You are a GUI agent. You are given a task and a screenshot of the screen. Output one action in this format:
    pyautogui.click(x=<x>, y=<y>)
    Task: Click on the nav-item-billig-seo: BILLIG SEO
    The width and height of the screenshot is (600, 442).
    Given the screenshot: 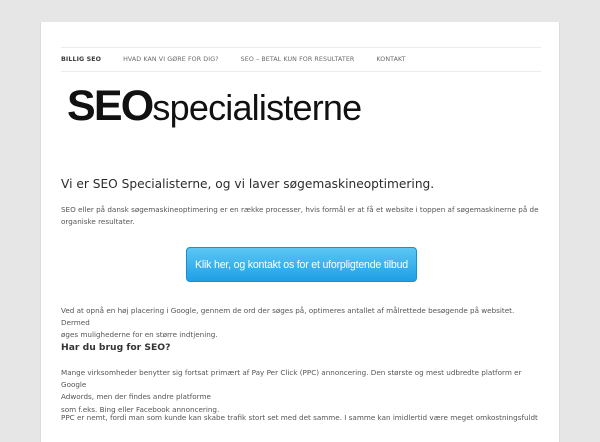 What is the action you would take?
    pyautogui.click(x=81, y=59)
    